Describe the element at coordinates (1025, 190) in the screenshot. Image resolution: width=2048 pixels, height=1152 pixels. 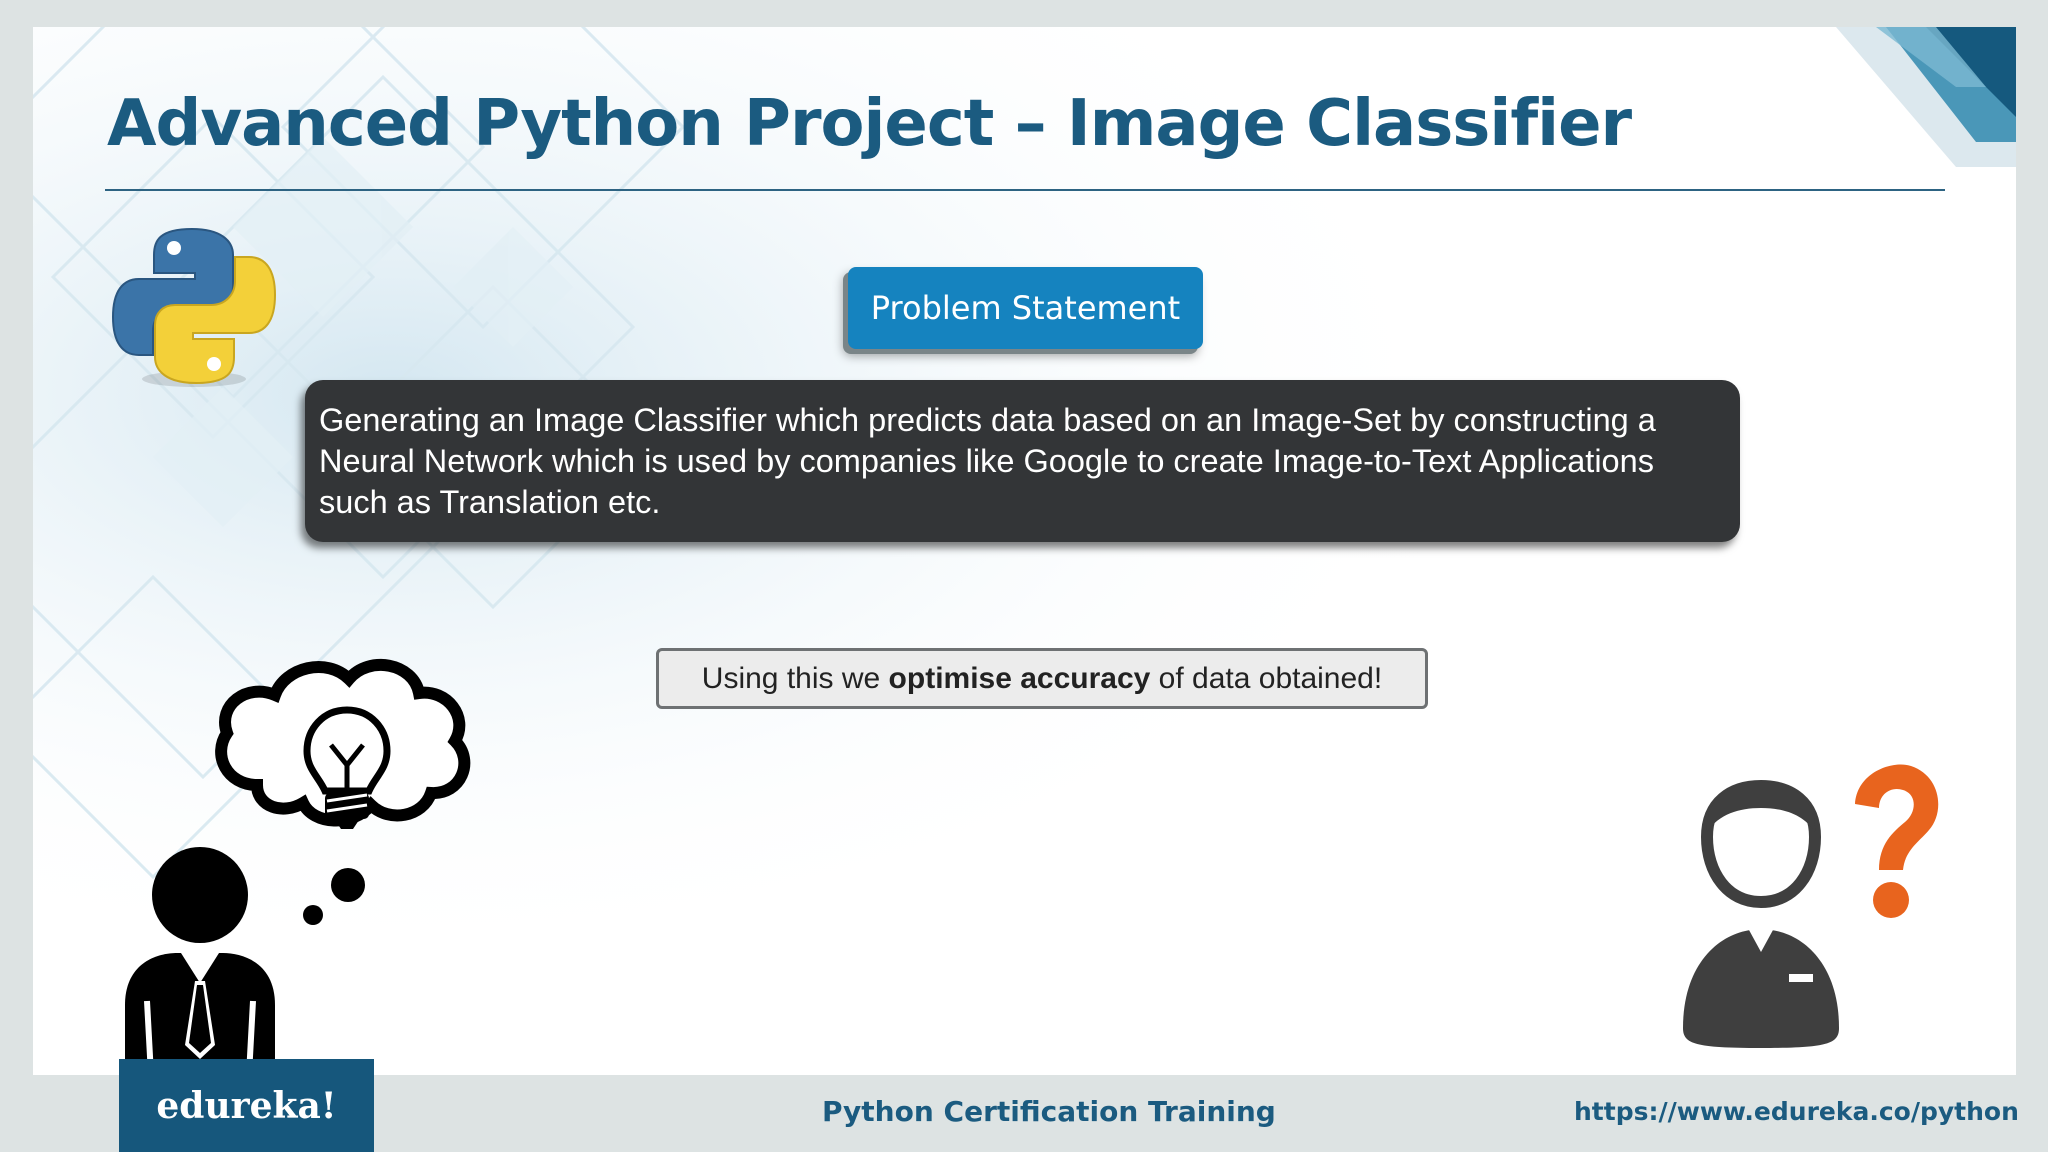
I see `title-divider` at that location.